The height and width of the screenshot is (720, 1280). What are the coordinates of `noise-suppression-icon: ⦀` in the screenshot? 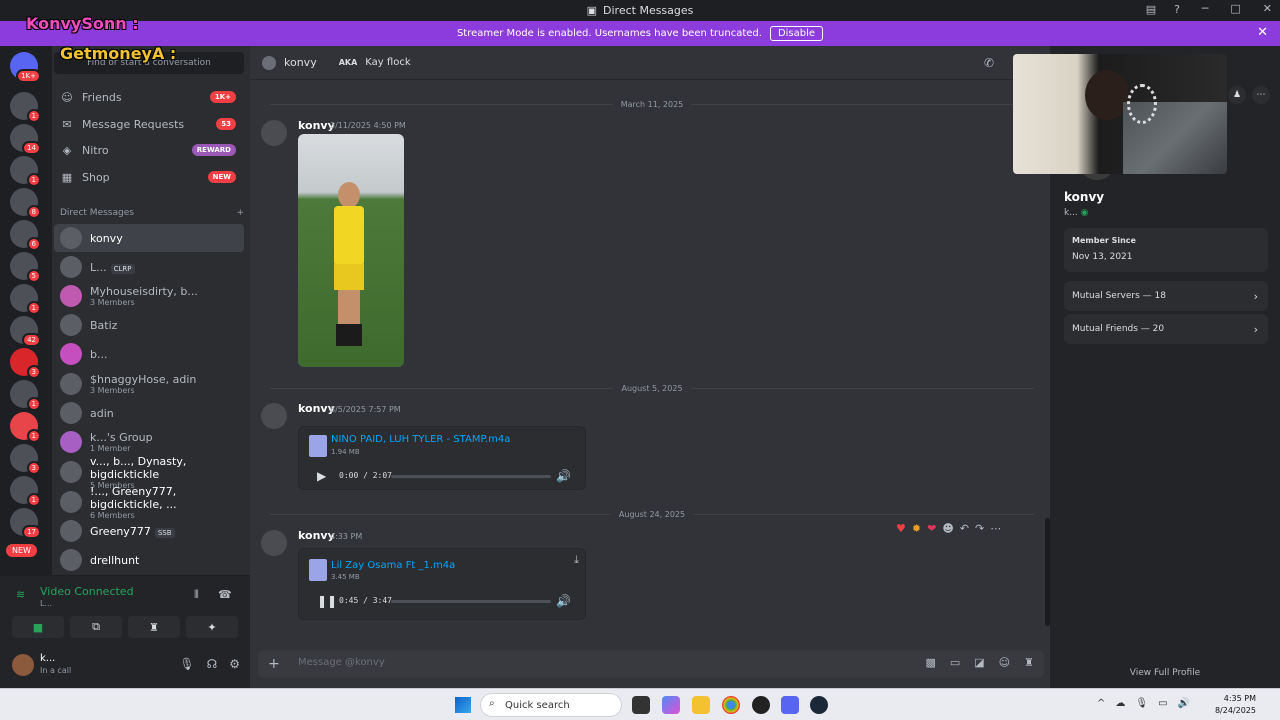 It's located at (196, 595).